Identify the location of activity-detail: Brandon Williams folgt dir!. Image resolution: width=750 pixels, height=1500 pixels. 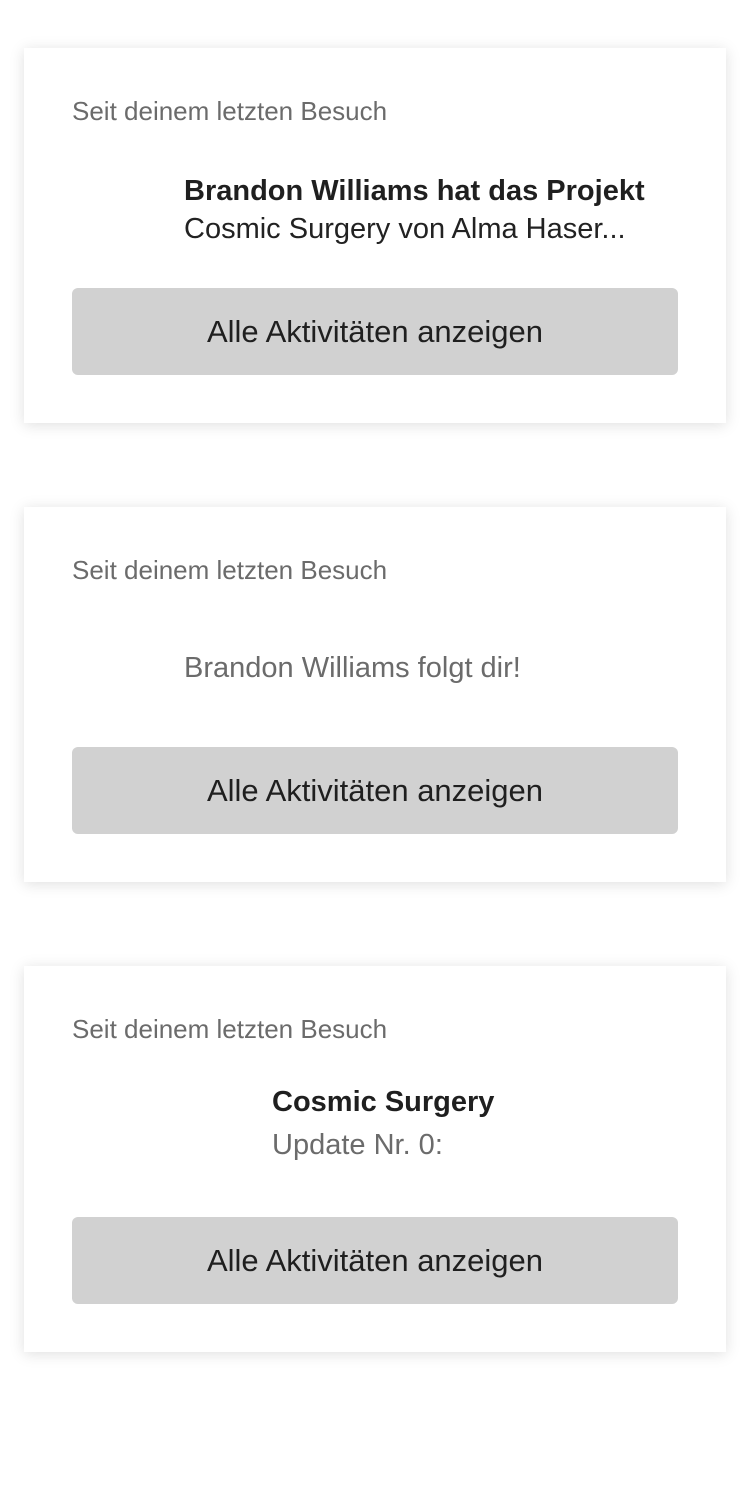
(352, 668).